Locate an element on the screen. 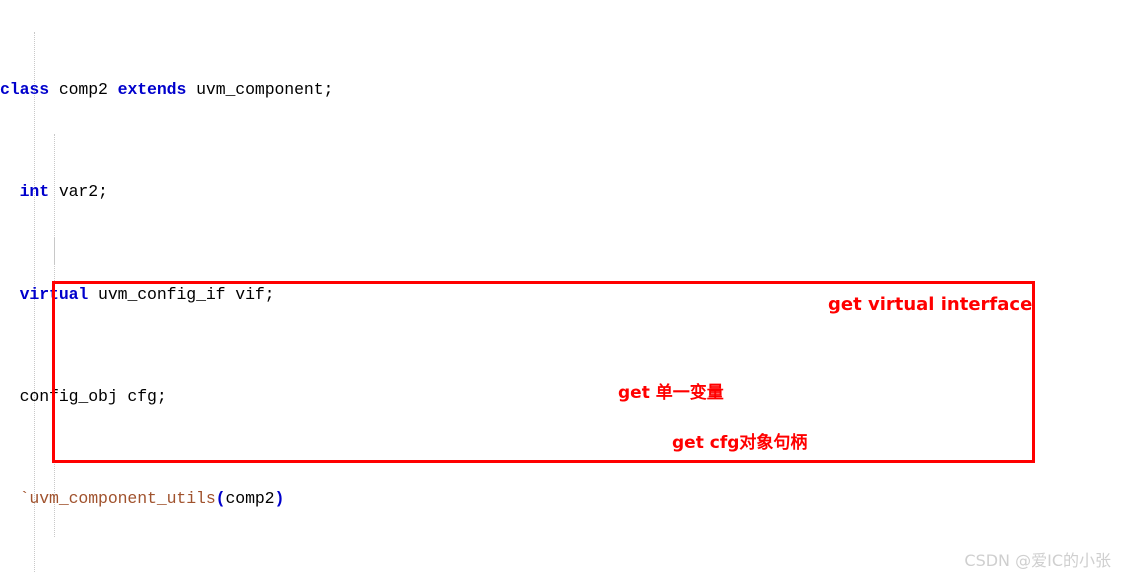 The height and width of the screenshot is (583, 1127). code-line: int var2; is located at coordinates (63, 192).